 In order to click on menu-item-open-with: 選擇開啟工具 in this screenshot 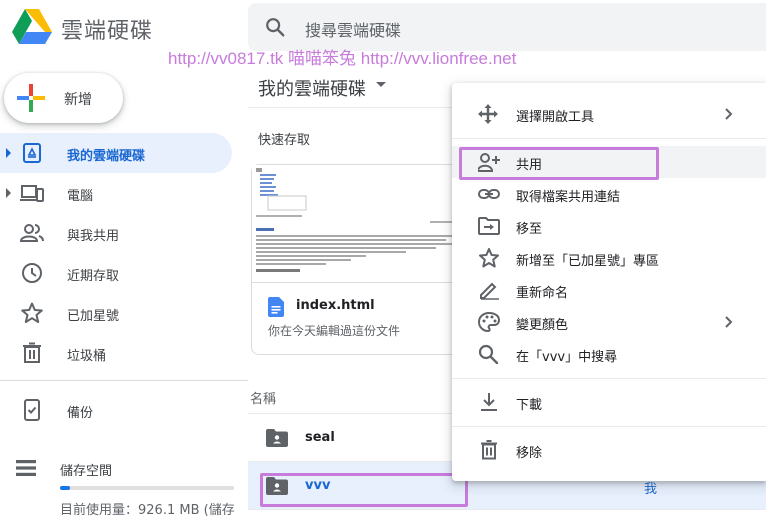, I will do `click(609, 114)`.